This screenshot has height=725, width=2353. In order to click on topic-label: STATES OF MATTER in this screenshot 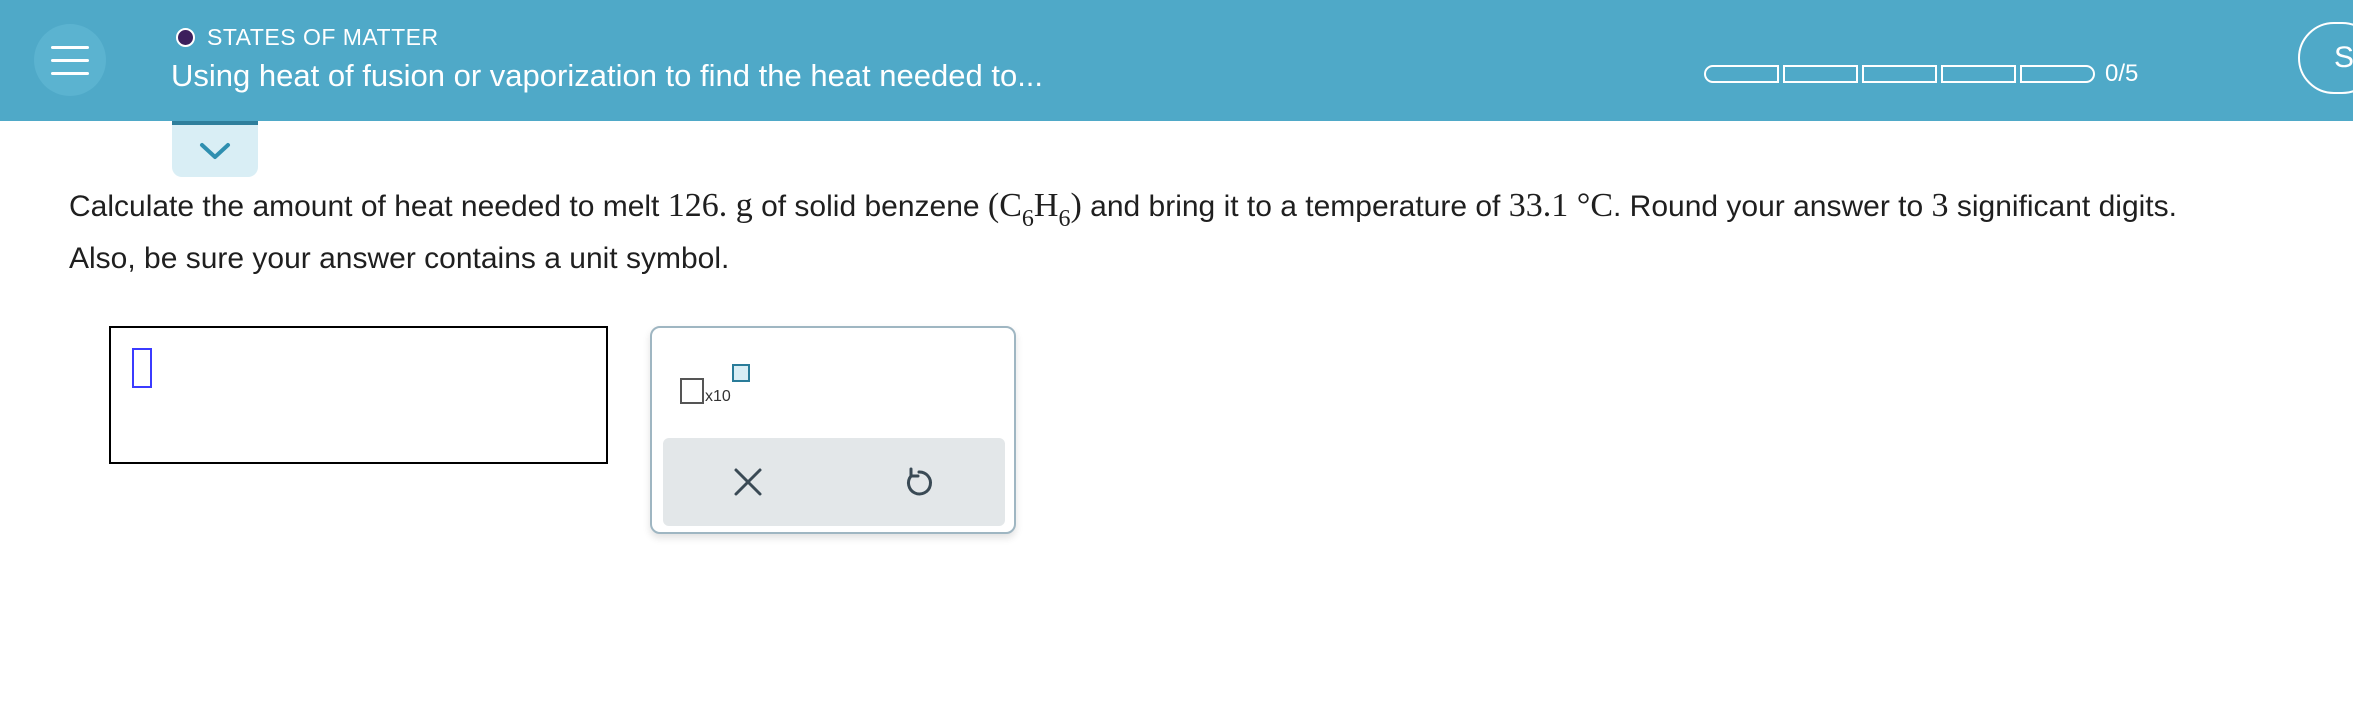, I will do `click(323, 37)`.